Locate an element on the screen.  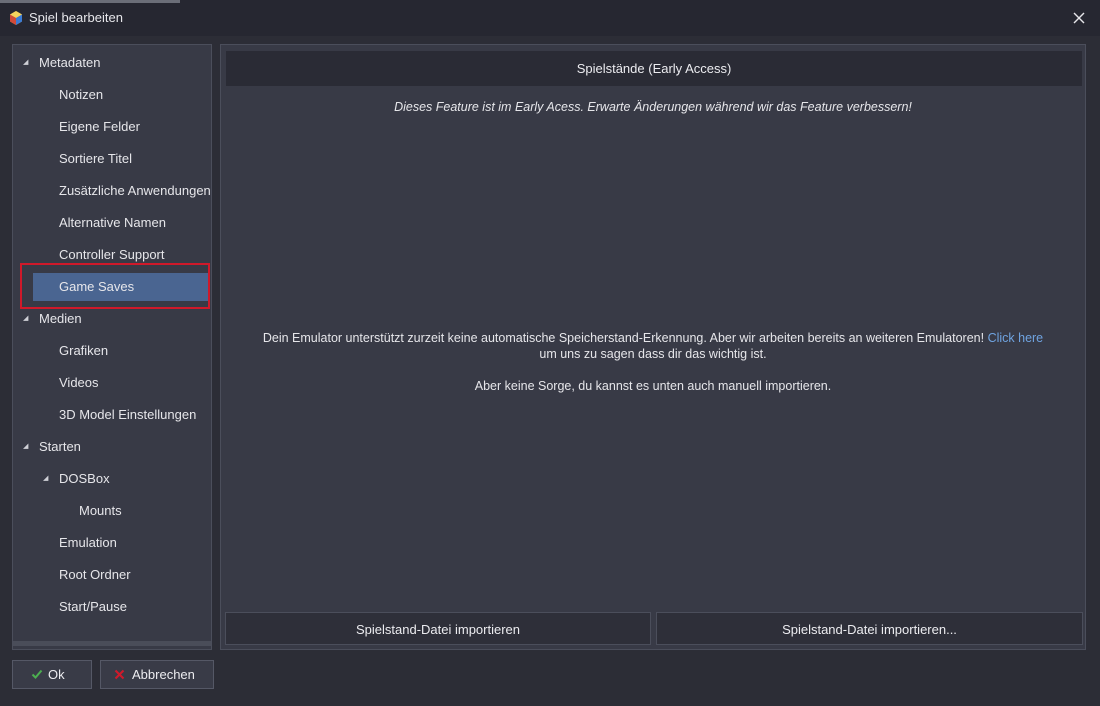
sidebar-item-start-pause: Start/Pause is located at coordinates (112, 607).